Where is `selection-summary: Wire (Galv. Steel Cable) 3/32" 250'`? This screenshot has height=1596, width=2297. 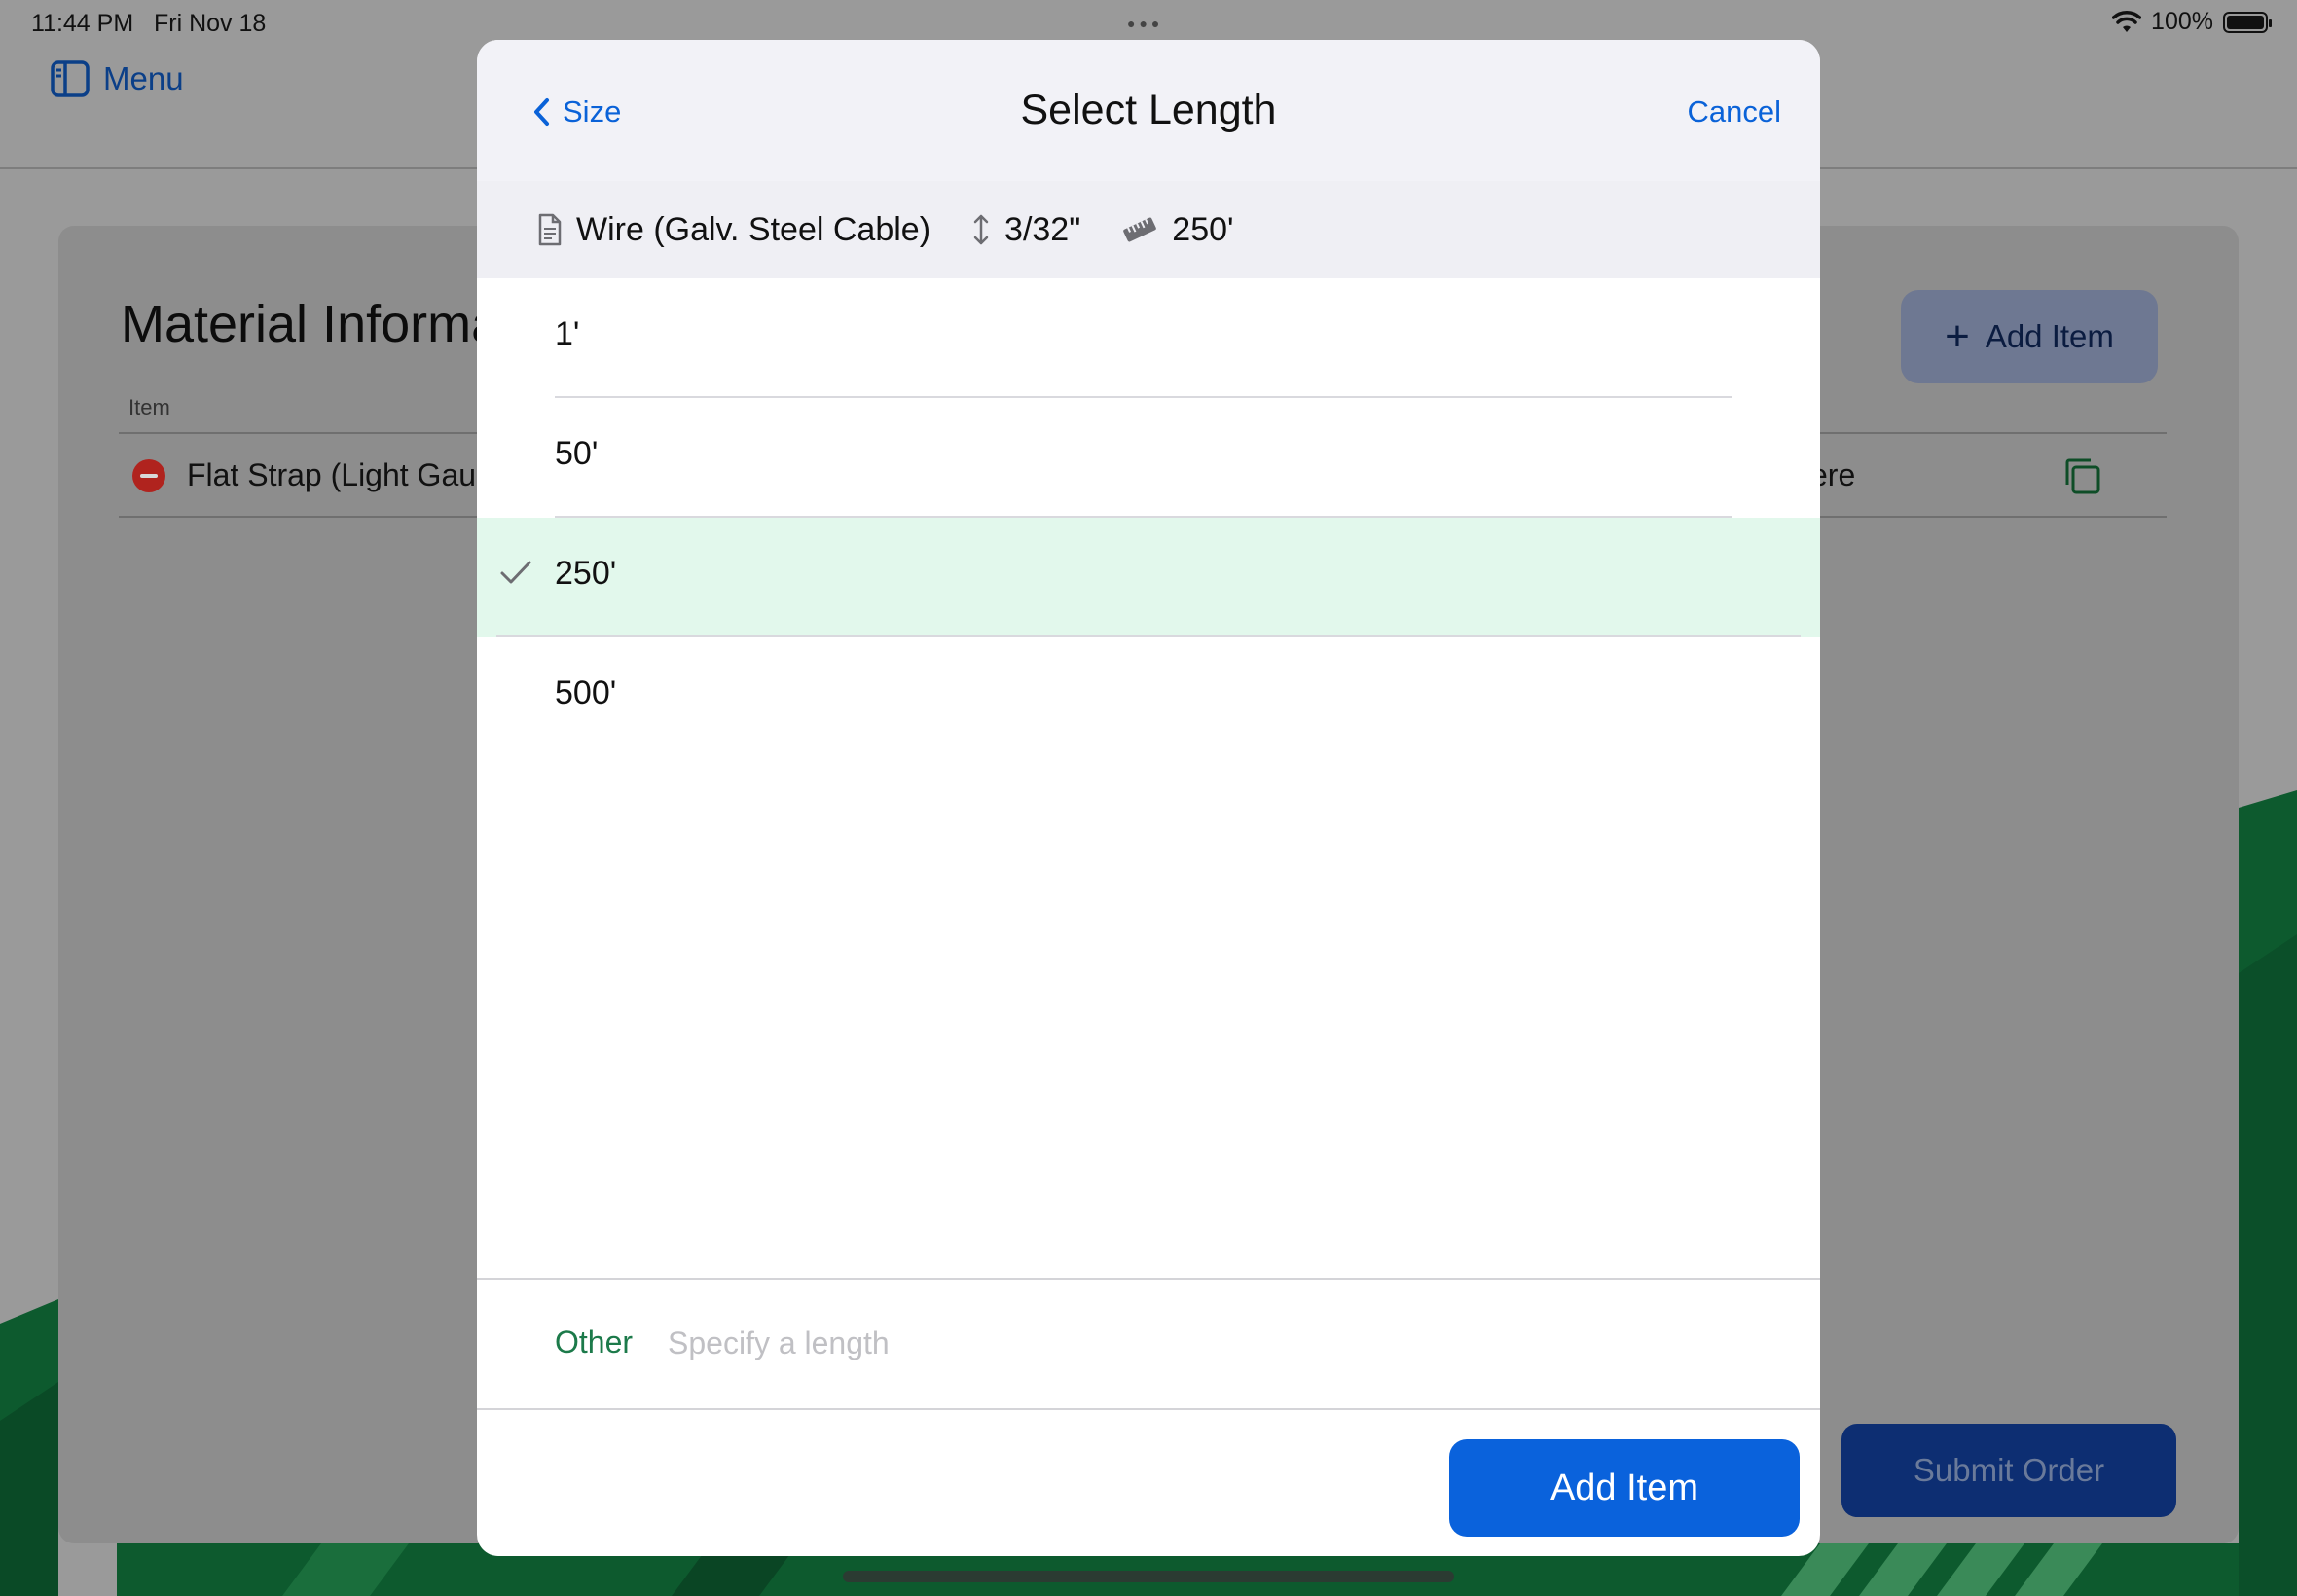
selection-summary: Wire (Galv. Steel Cable) 3/32" 250' is located at coordinates (1148, 229).